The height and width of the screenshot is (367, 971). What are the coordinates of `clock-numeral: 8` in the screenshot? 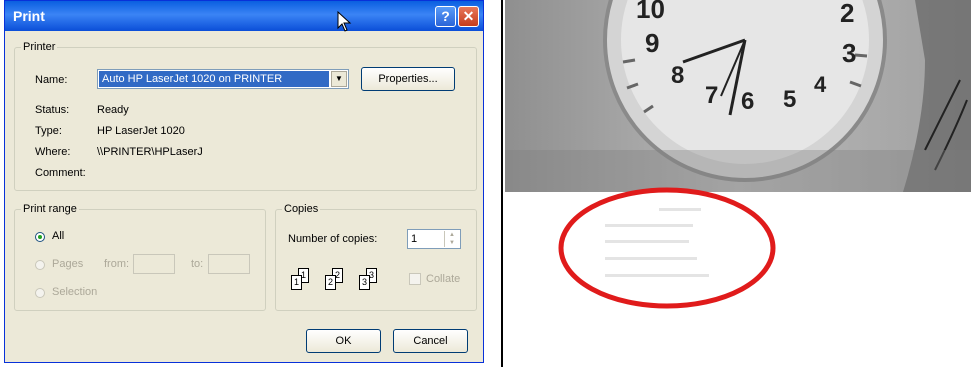 It's located at (678, 75).